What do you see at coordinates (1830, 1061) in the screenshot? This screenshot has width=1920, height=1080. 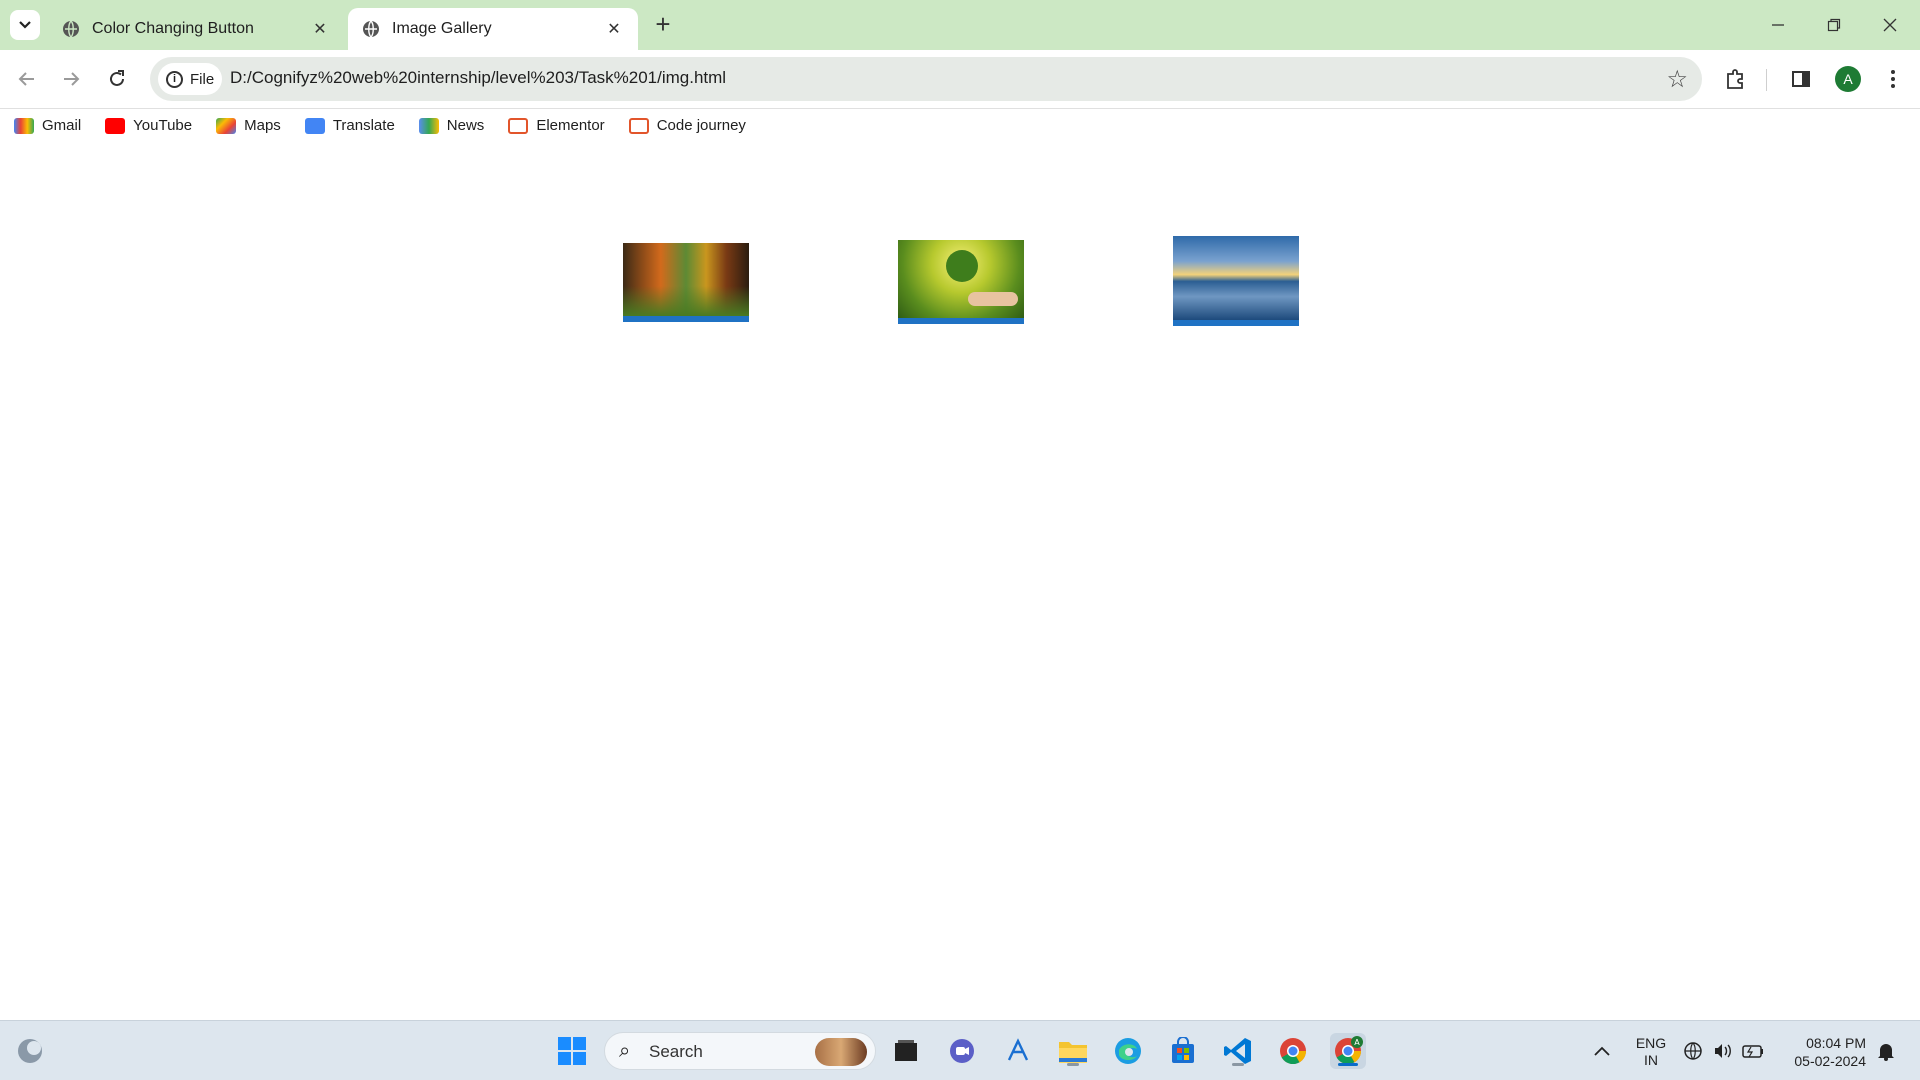 I see `clock-date: 05-02-2024` at bounding box center [1830, 1061].